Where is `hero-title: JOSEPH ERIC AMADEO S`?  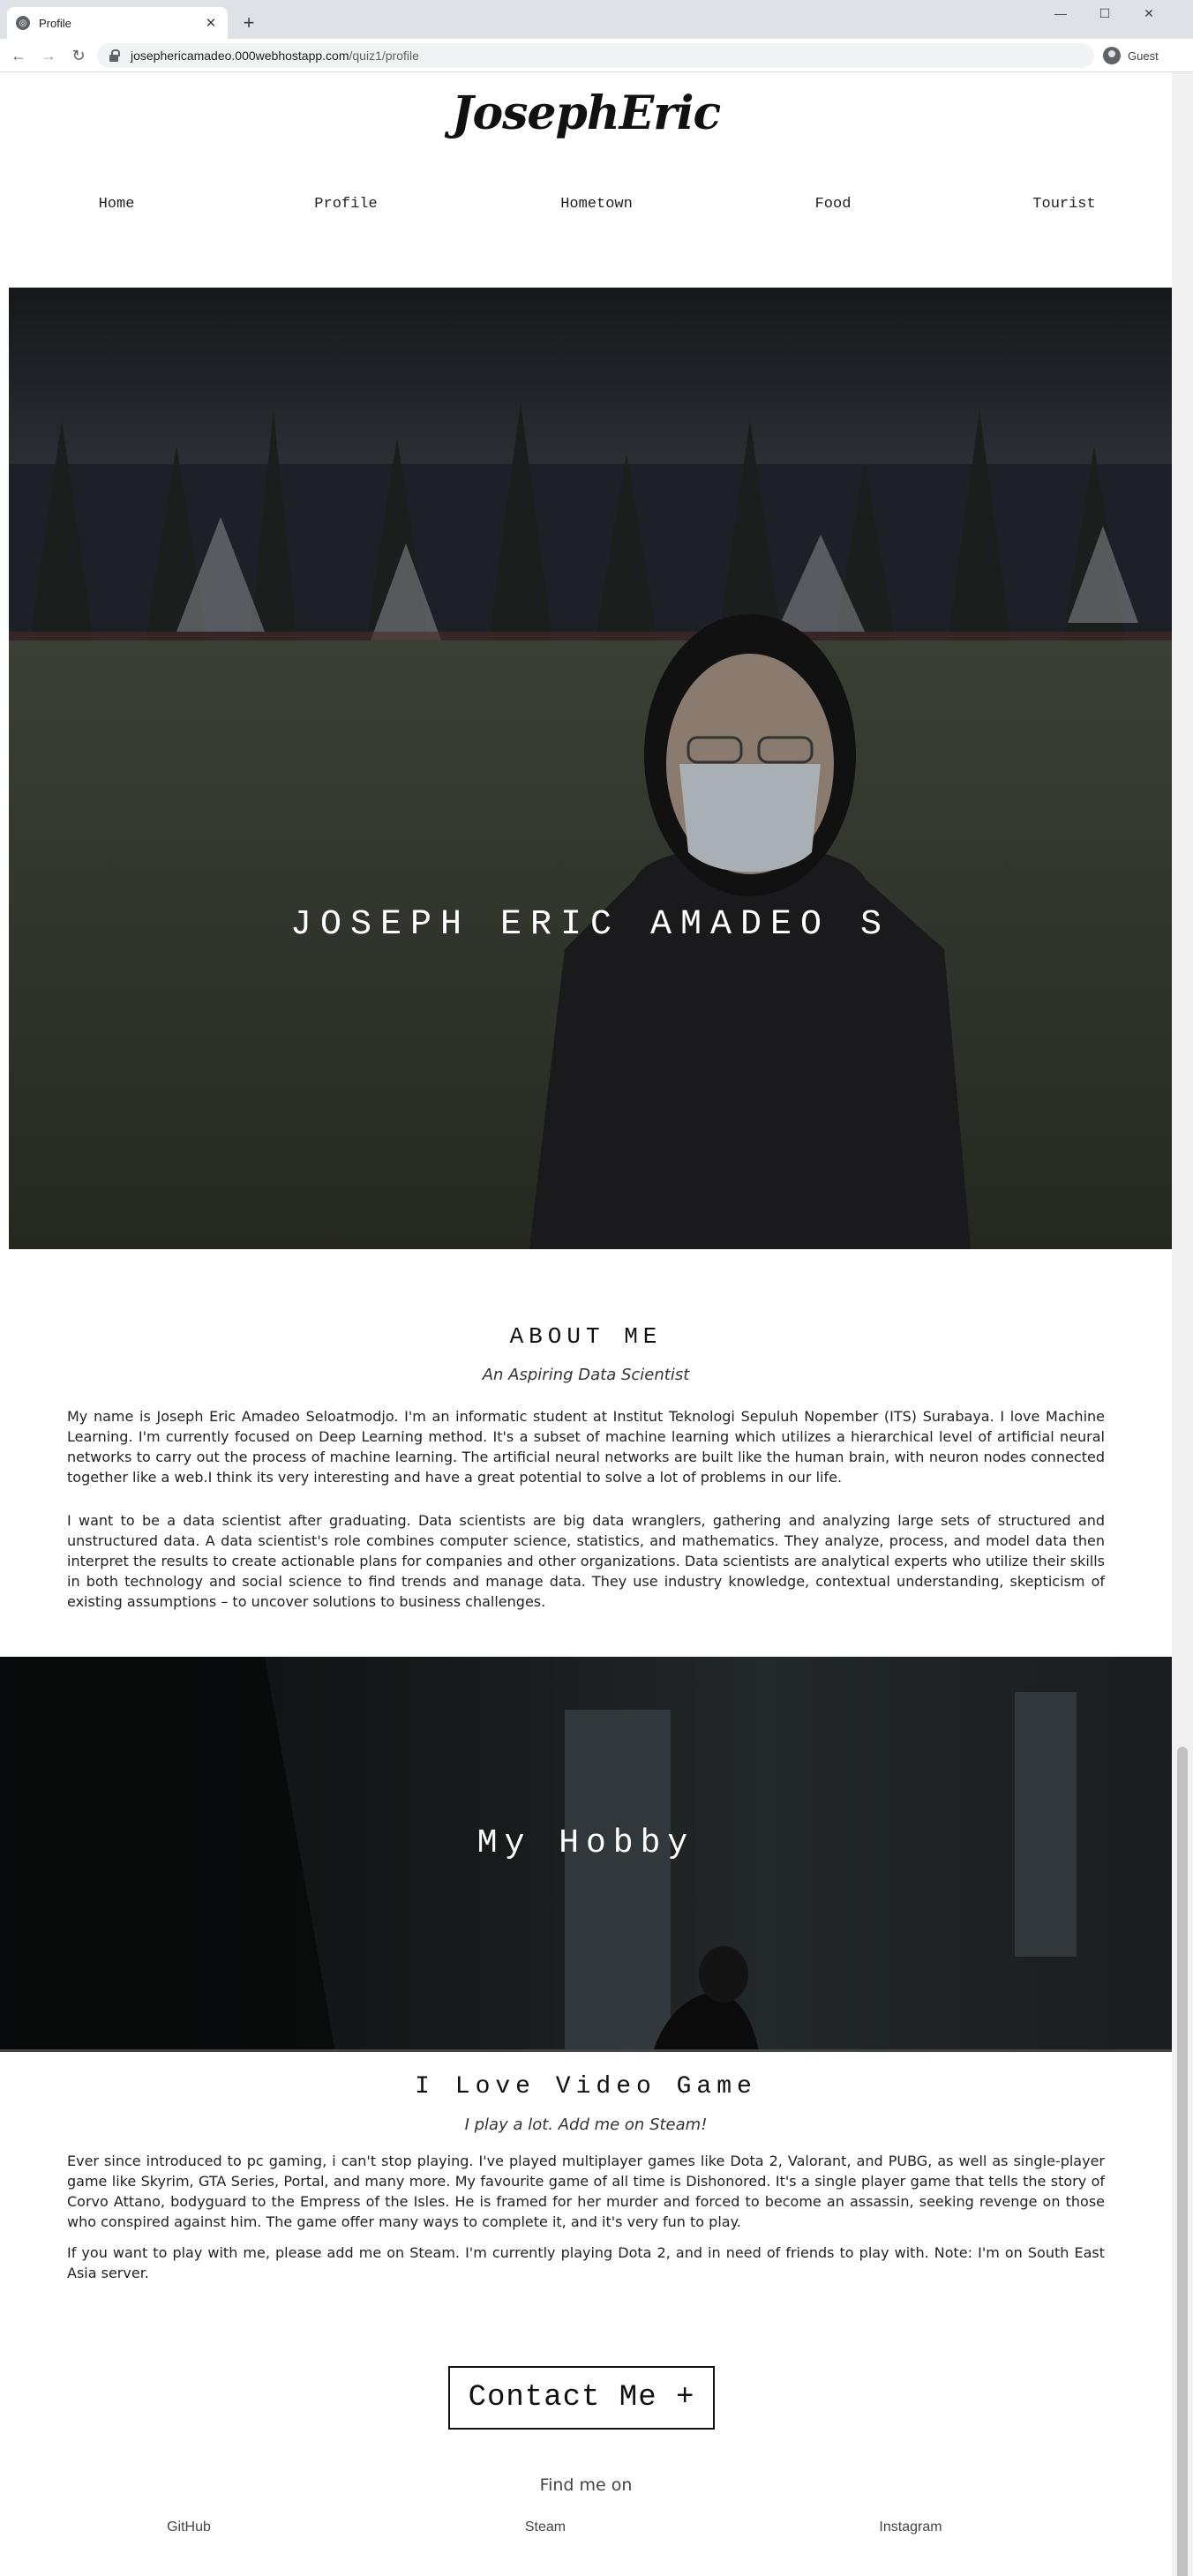 hero-title: JOSEPH ERIC AMADEO S is located at coordinates (590, 925).